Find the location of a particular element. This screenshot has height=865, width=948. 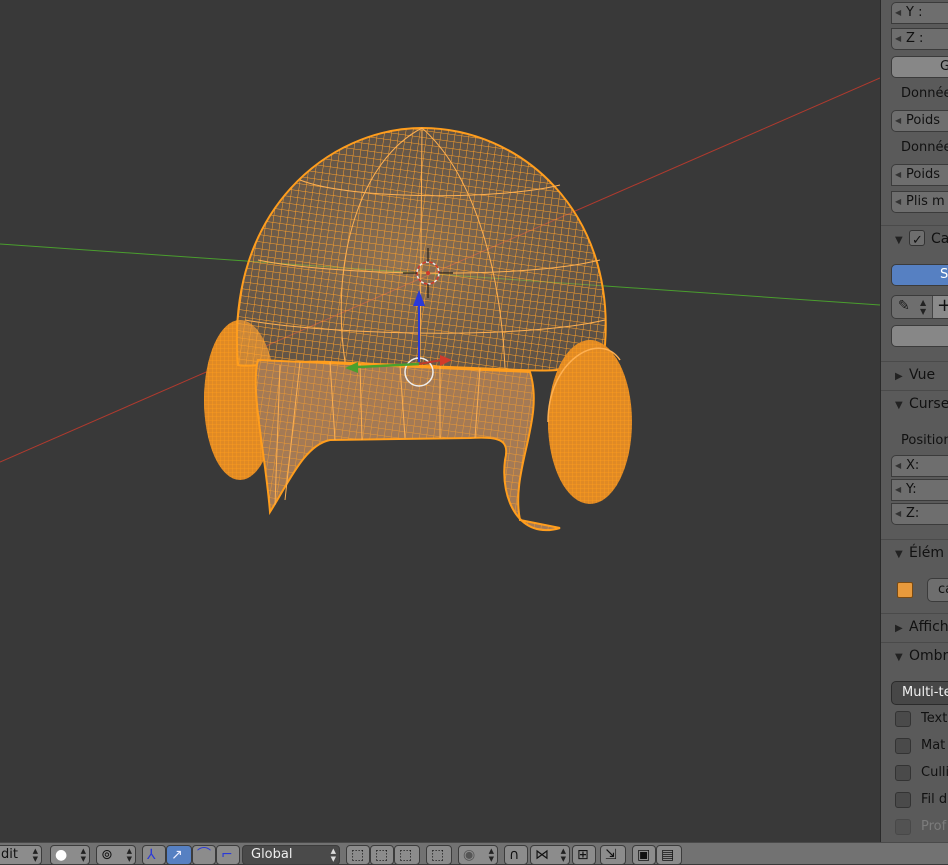

snap-target-button: ⊞ is located at coordinates (584, 855).